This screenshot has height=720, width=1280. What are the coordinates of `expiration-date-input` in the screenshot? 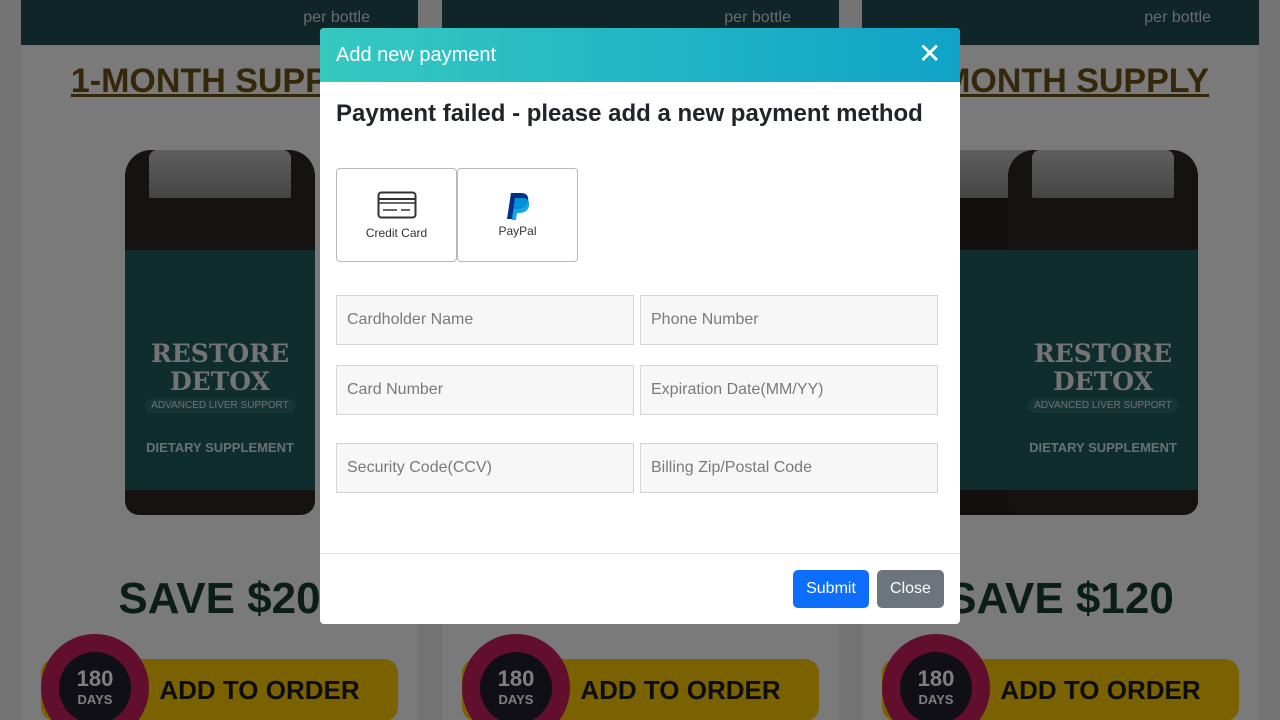 It's located at (789, 390).